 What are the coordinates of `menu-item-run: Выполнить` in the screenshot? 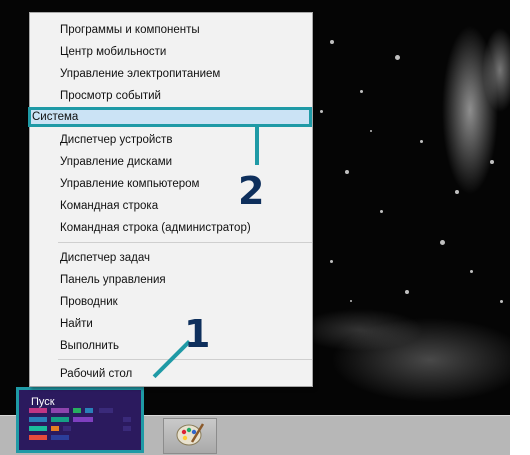 It's located at (89, 346).